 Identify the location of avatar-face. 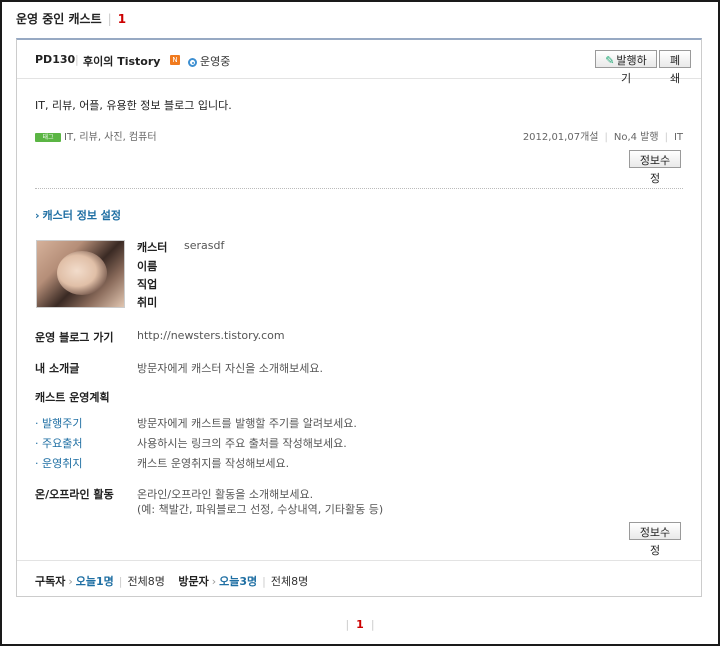
(82, 273).